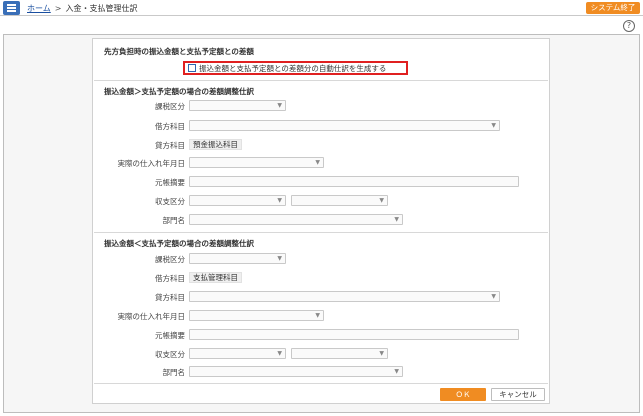 The height and width of the screenshot is (416, 643). Describe the element at coordinates (613, 8) in the screenshot. I see `system-exit-button: システム終了` at that location.